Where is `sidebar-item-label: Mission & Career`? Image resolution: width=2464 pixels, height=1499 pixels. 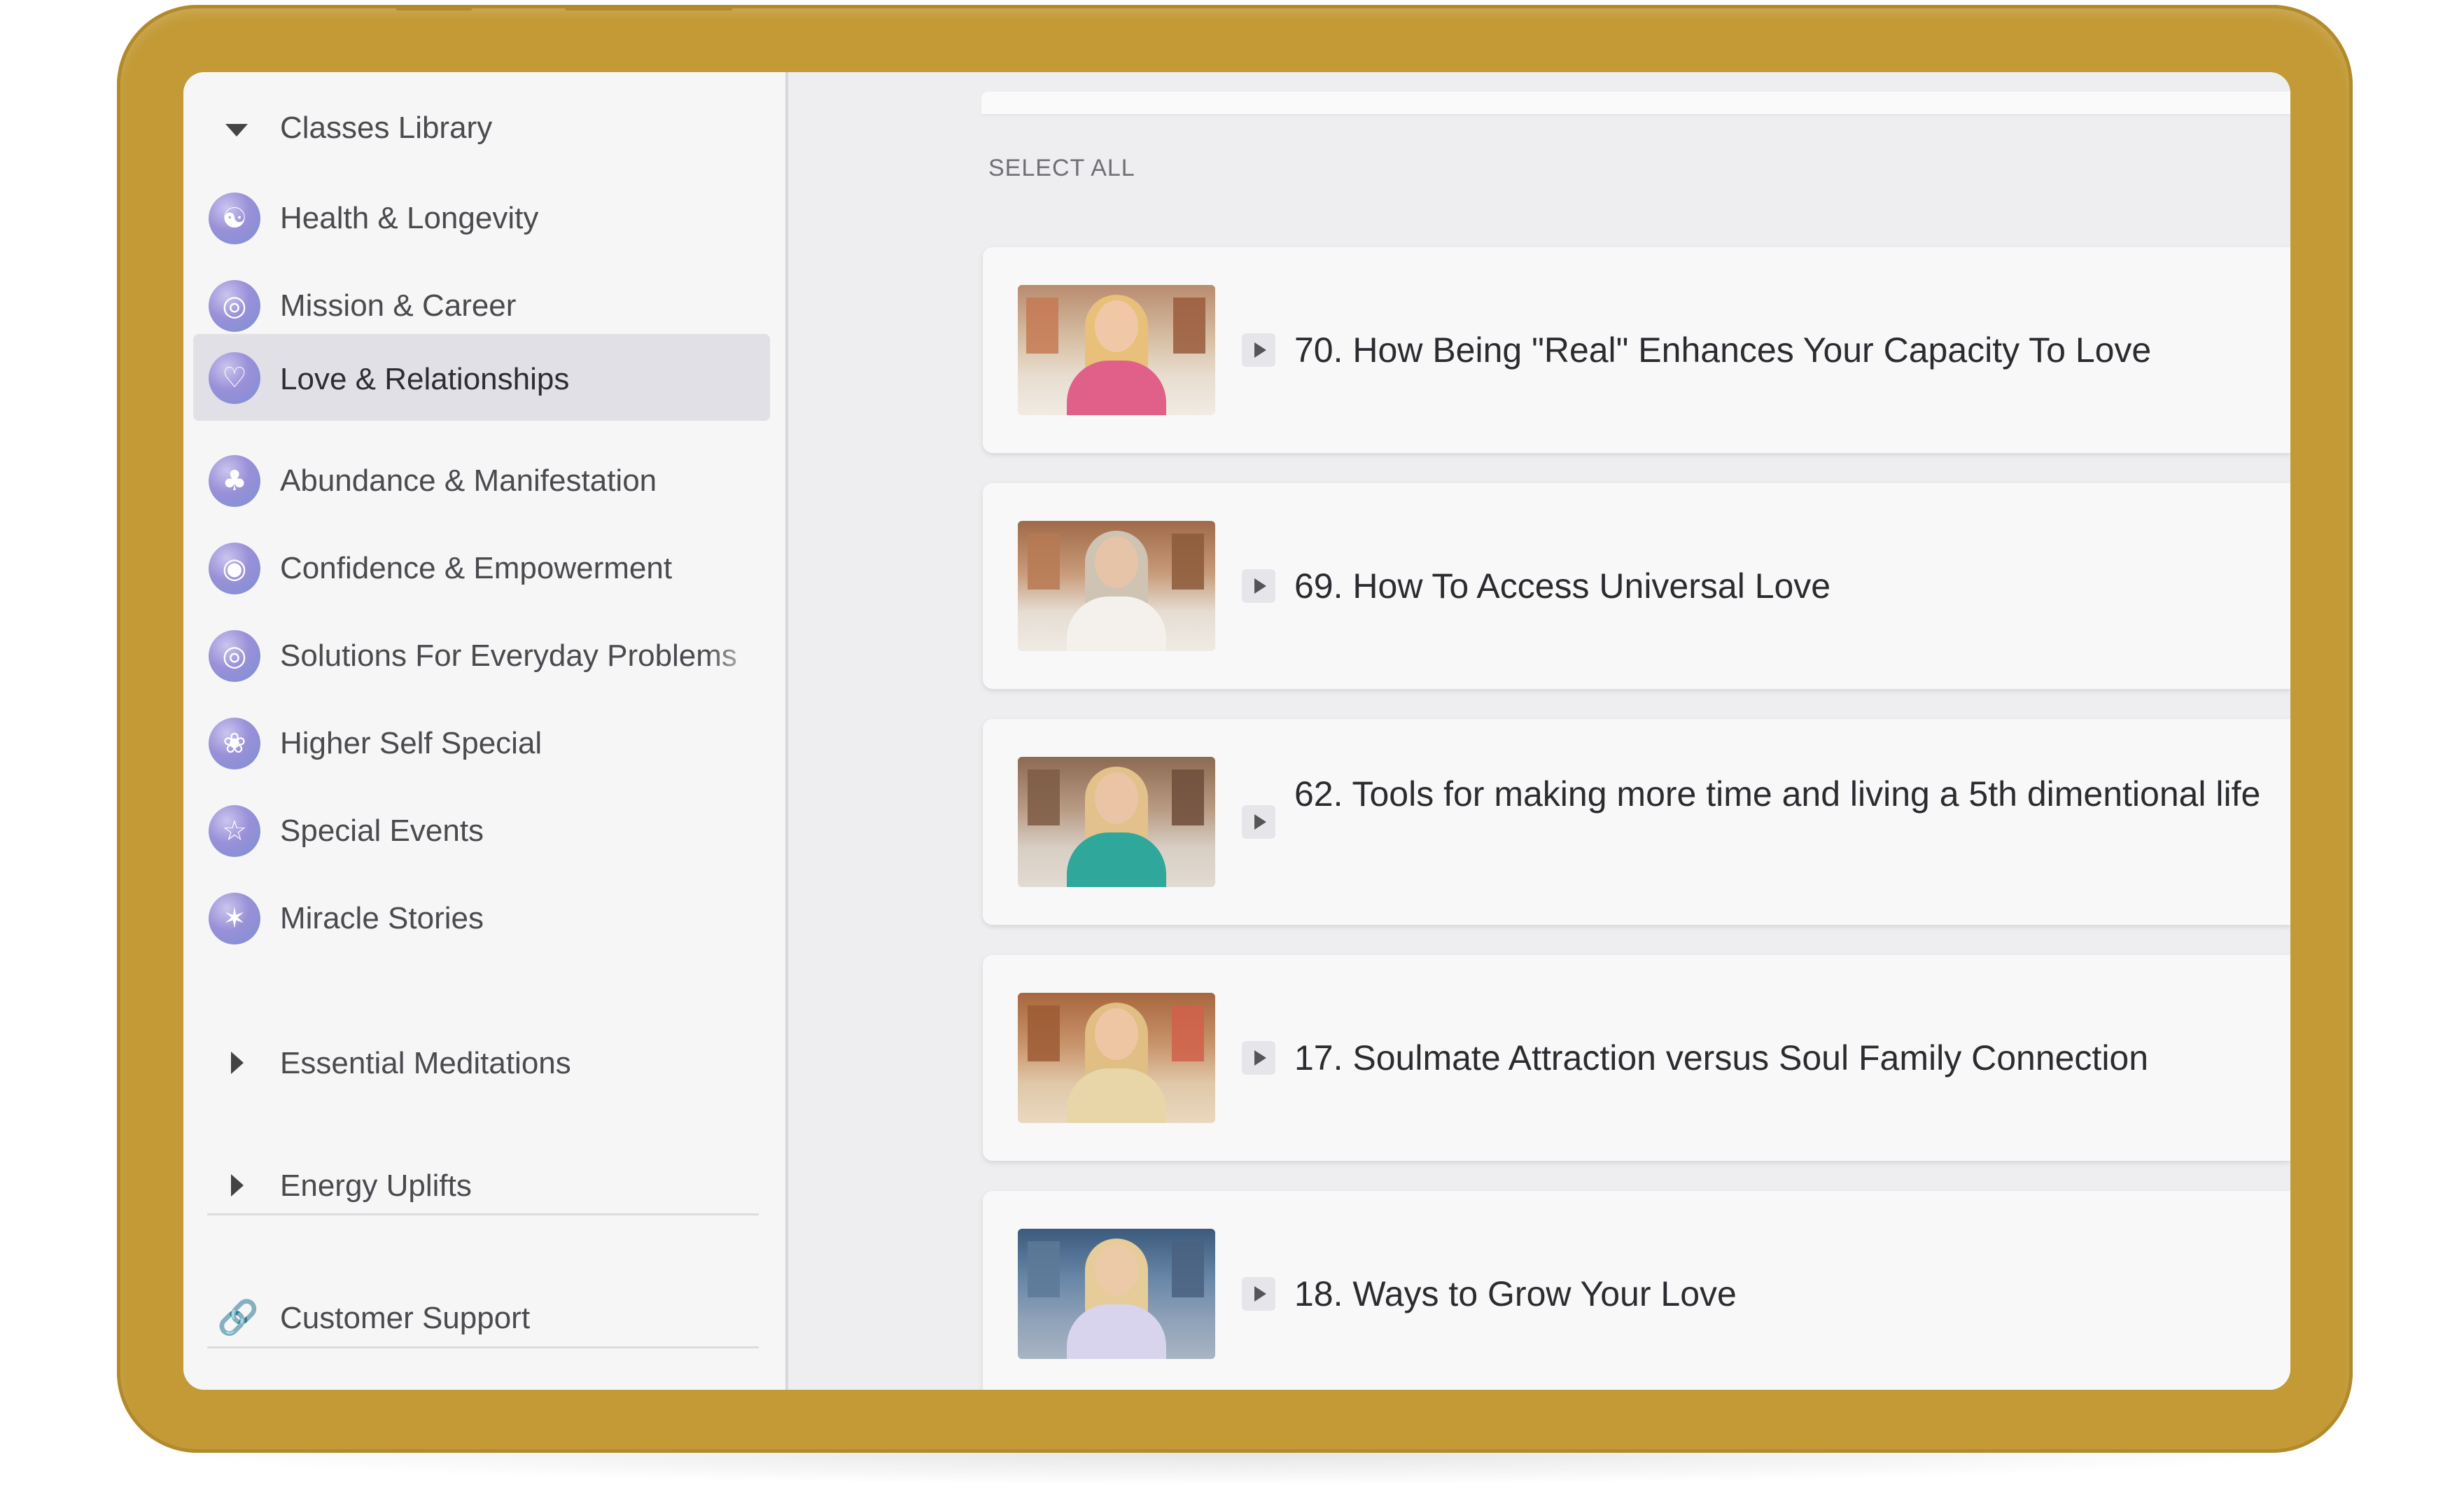 sidebar-item-label: Mission & Career is located at coordinates (398, 305).